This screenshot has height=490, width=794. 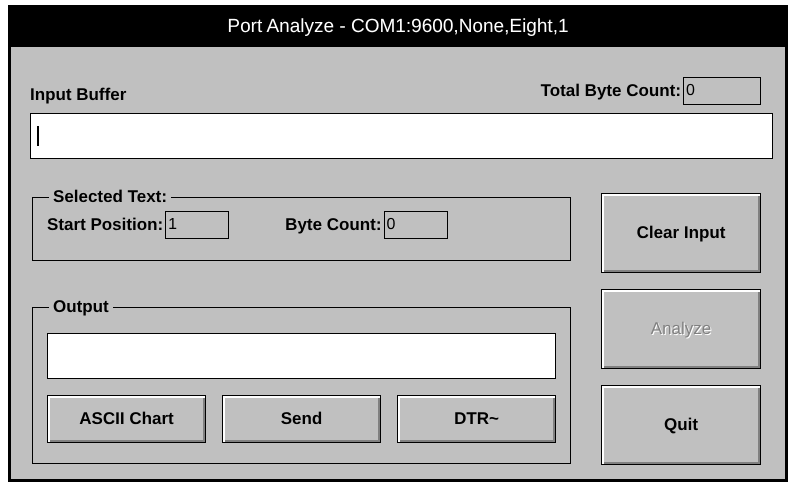 I want to click on value-field: 1, so click(x=197, y=225).